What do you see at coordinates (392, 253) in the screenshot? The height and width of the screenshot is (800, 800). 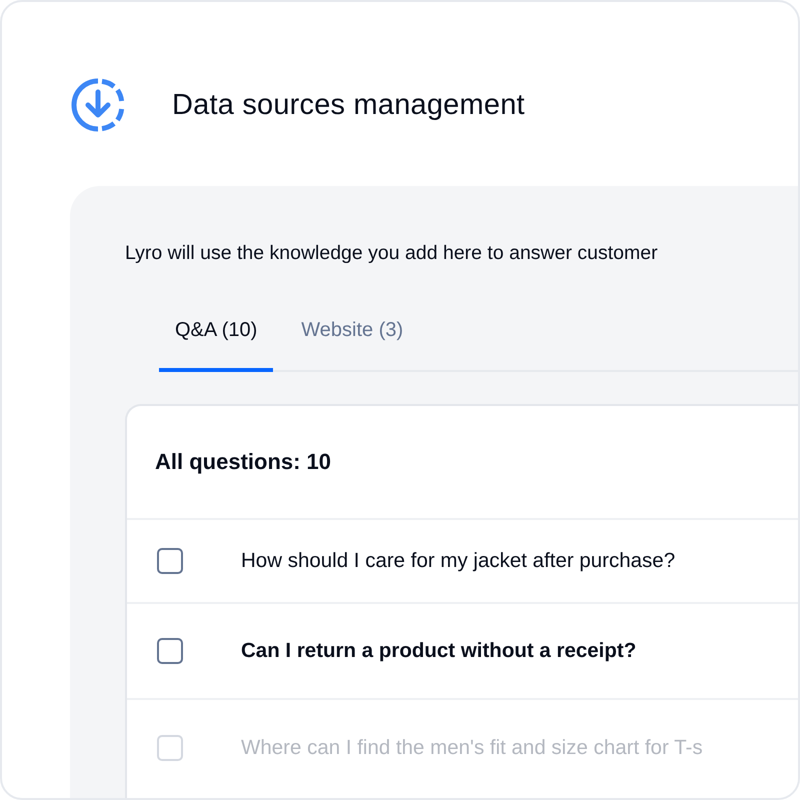 I see `description-text: Lyro will use the knowledge you add here to answer customer` at bounding box center [392, 253].